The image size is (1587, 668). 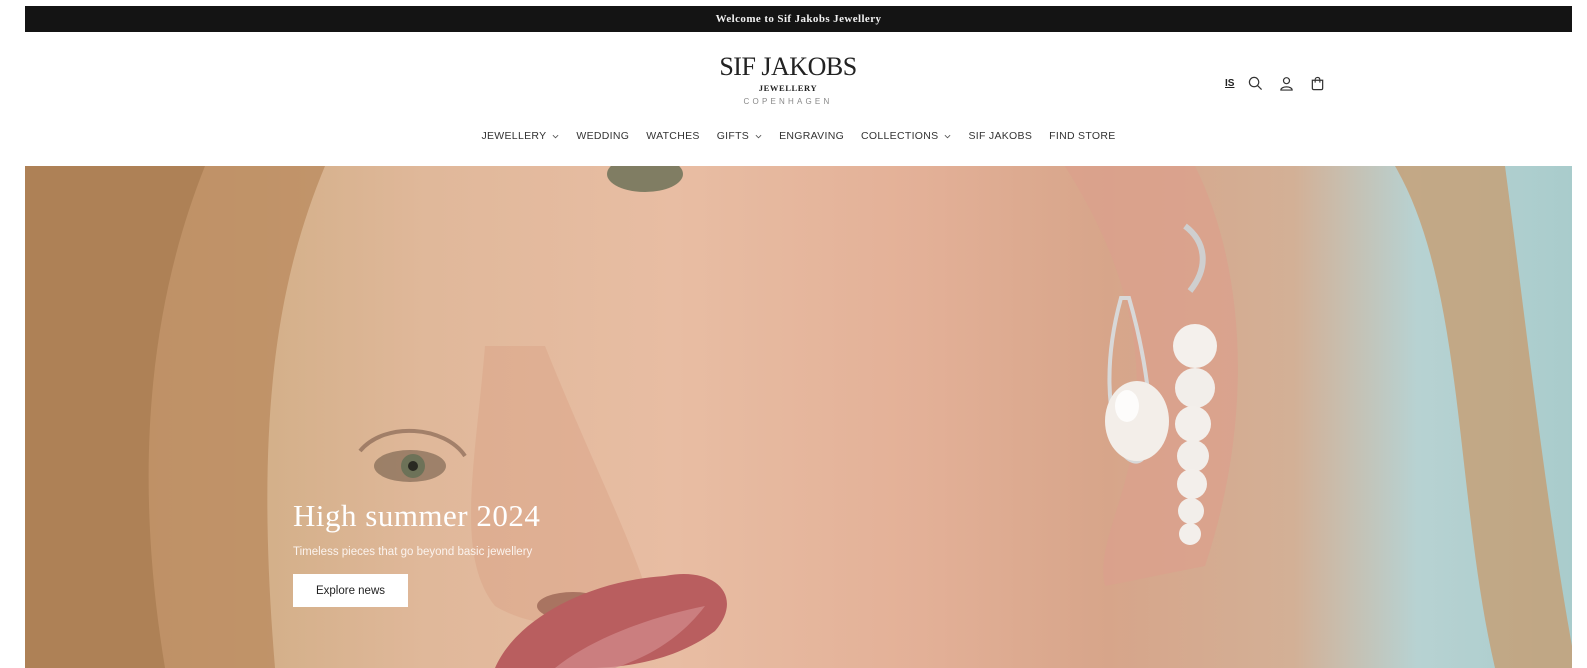 I want to click on logo-city-text: COPENHAGEN, so click(x=788, y=101).